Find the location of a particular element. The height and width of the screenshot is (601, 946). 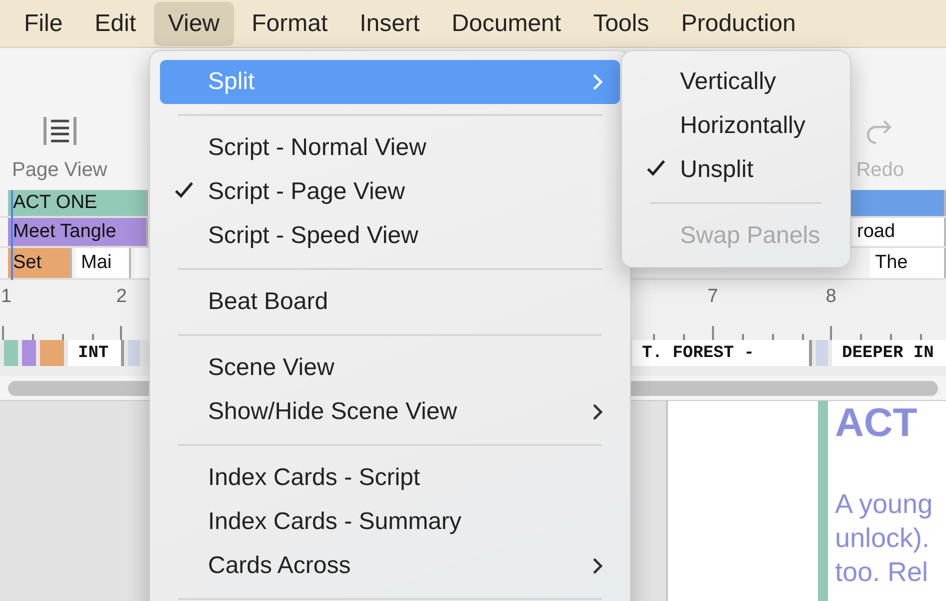

menu-item: Index Cards - Summary is located at coordinates (390, 522).